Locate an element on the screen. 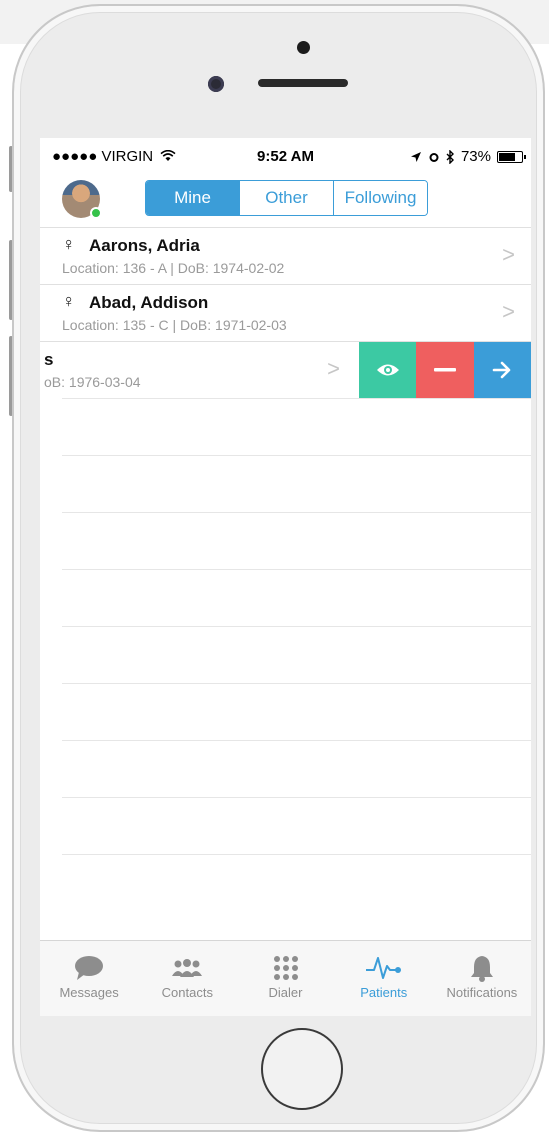 Image resolution: width=549 pixels, height=1136 pixels. speech-bubble-icon is located at coordinates (89, 968).